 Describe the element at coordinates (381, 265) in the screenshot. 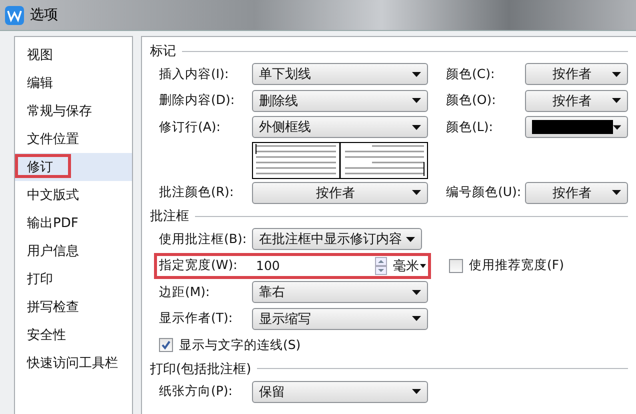

I see `spinner-arrows-icon` at that location.